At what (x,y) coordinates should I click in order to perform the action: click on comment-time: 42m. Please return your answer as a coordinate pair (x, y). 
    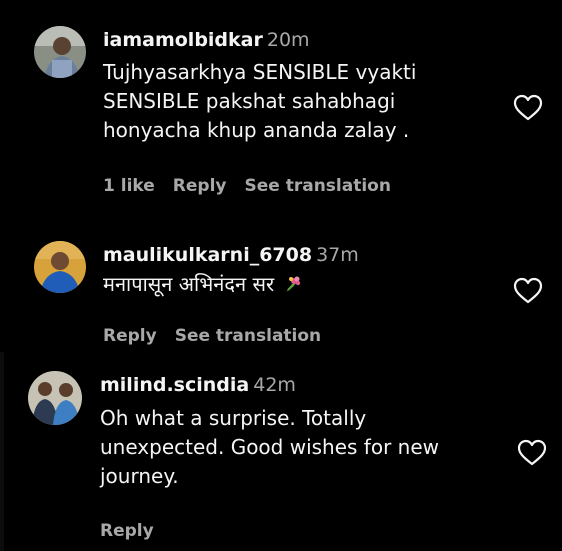
    Looking at the image, I should click on (274, 385).